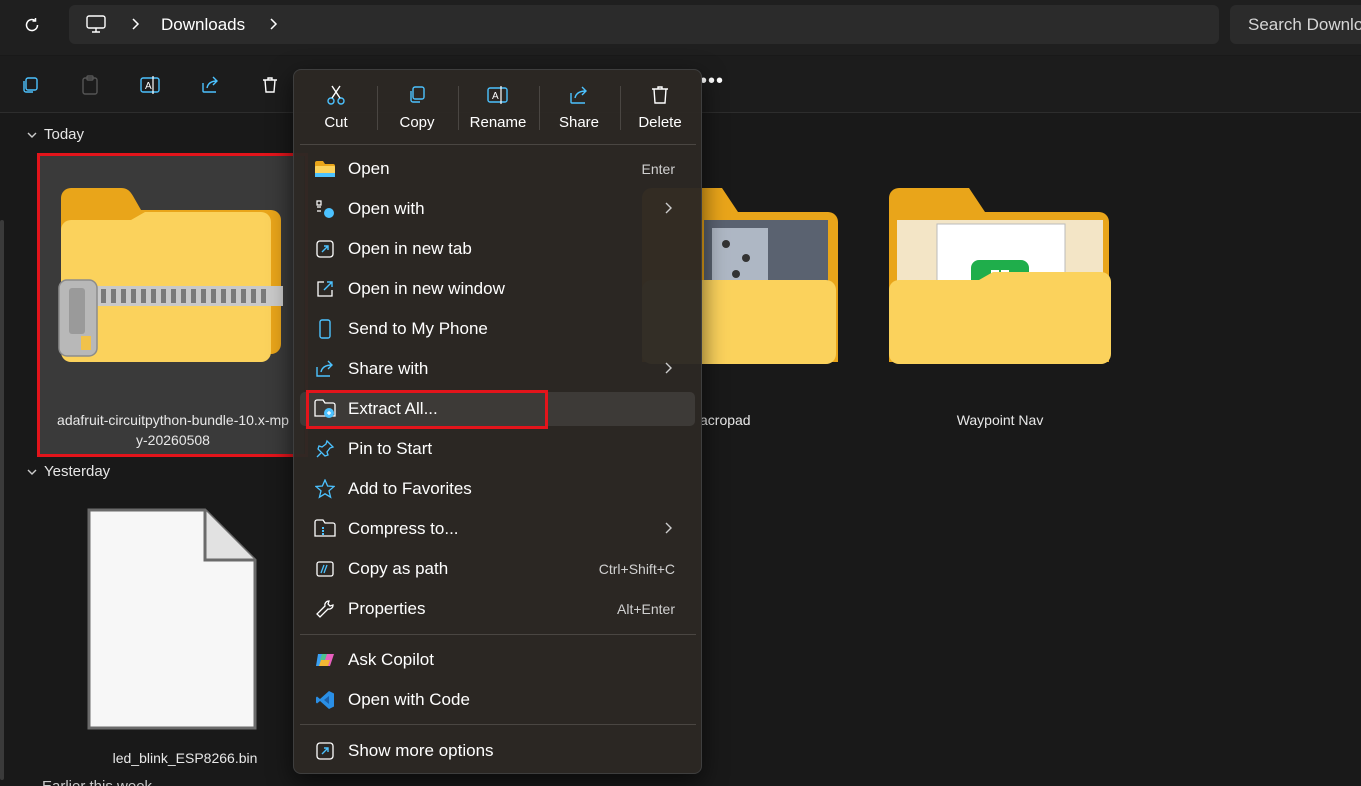 The image size is (1361, 786). Describe the element at coordinates (497, 449) in the screenshot. I see `menu-item-pin-to-start: Pin to Start` at that location.